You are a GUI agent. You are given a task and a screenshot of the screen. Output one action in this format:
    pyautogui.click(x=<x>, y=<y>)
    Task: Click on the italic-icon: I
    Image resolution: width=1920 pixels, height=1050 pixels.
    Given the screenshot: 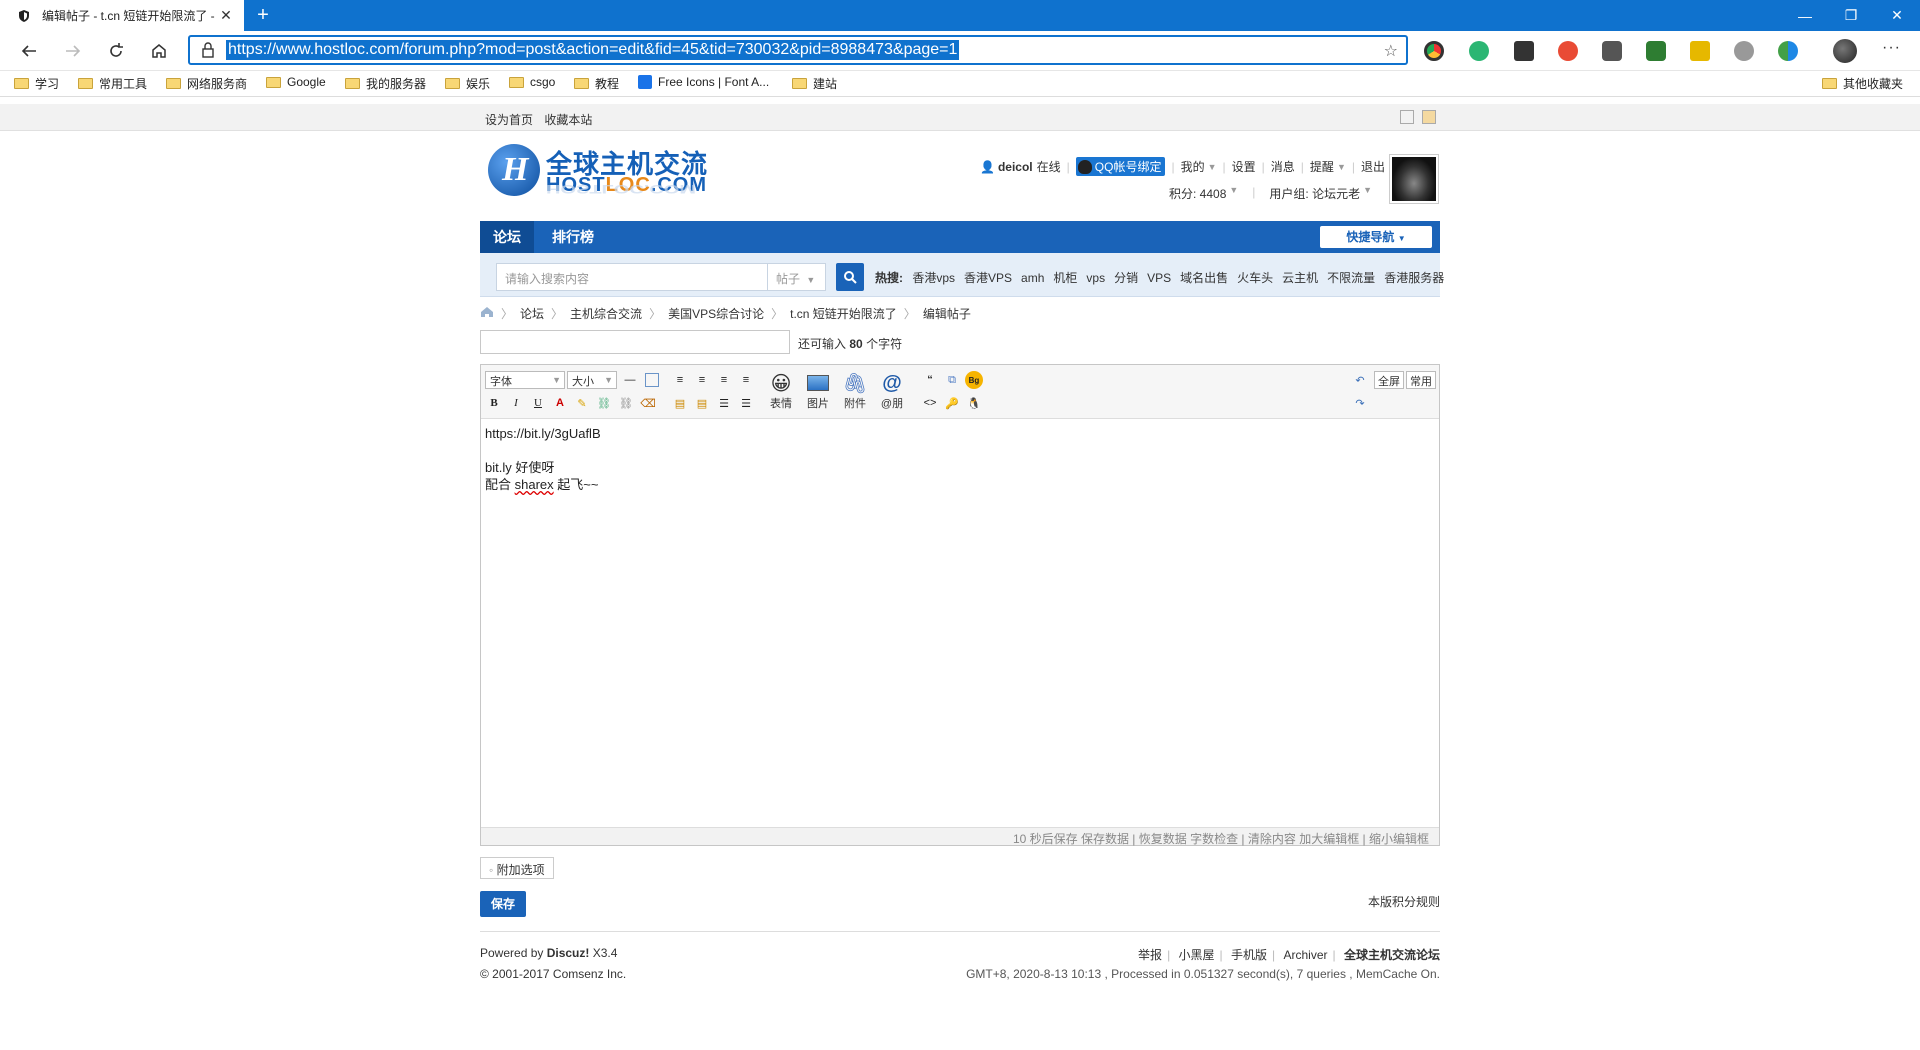 What is the action you would take?
    pyautogui.click(x=516, y=403)
    